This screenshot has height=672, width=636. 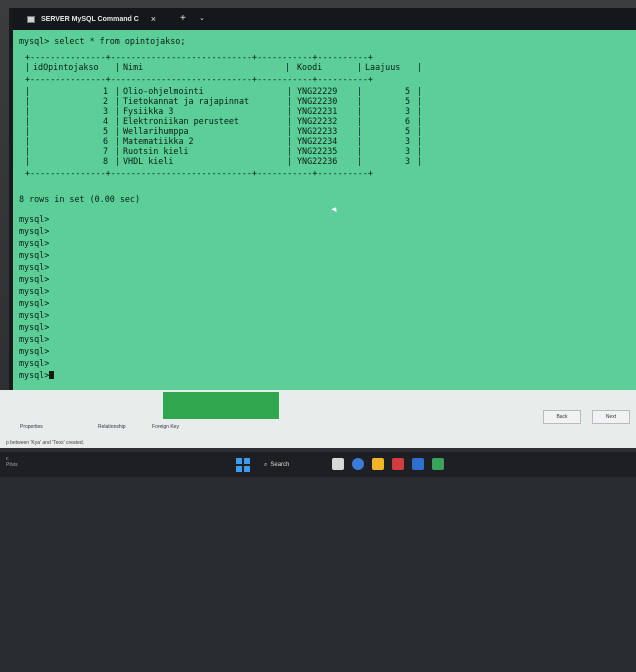 What do you see at coordinates (90, 19) in the screenshot?
I see `tab-title: SERVER MySQL Command C` at bounding box center [90, 19].